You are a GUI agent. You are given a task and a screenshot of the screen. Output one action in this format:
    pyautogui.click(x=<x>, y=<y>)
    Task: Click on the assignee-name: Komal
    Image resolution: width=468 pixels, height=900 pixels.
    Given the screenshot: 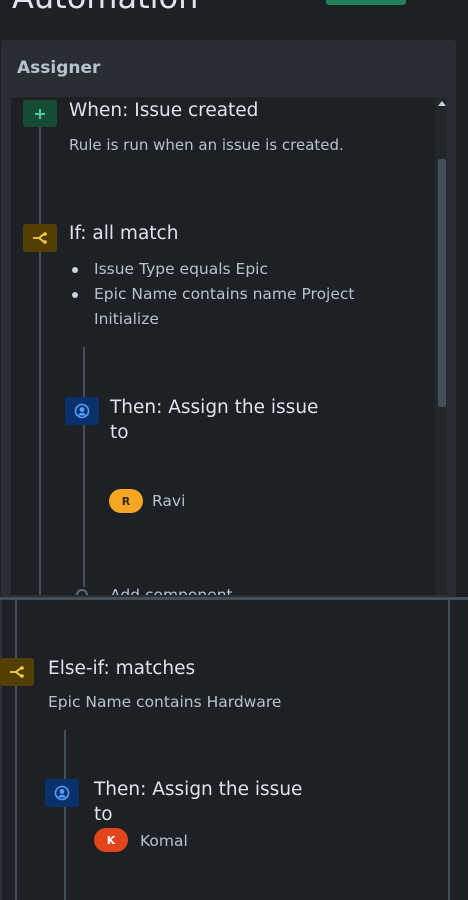 What is the action you would take?
    pyautogui.click(x=164, y=841)
    